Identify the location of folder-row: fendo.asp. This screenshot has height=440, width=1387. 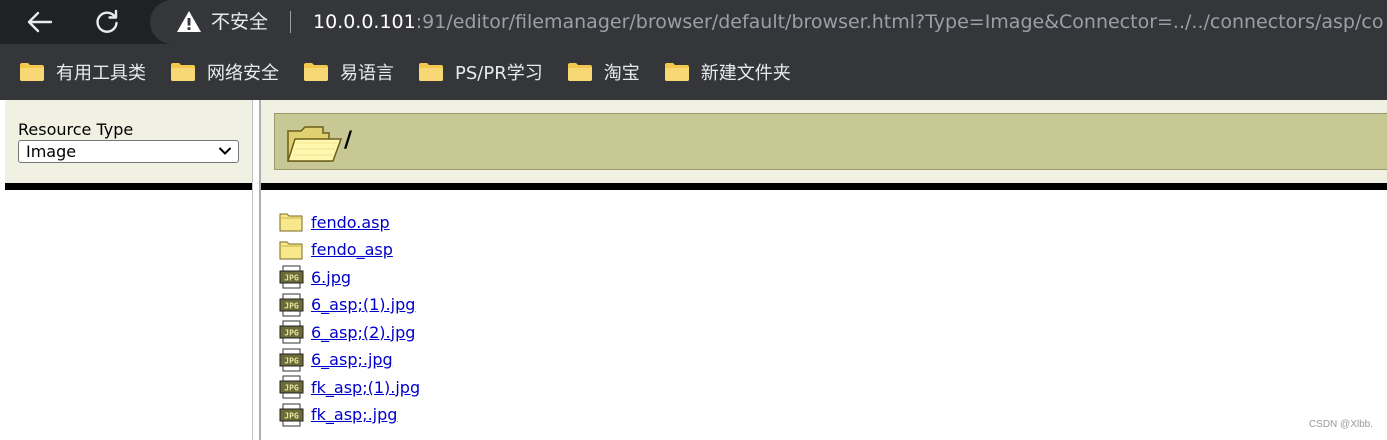
(334, 222).